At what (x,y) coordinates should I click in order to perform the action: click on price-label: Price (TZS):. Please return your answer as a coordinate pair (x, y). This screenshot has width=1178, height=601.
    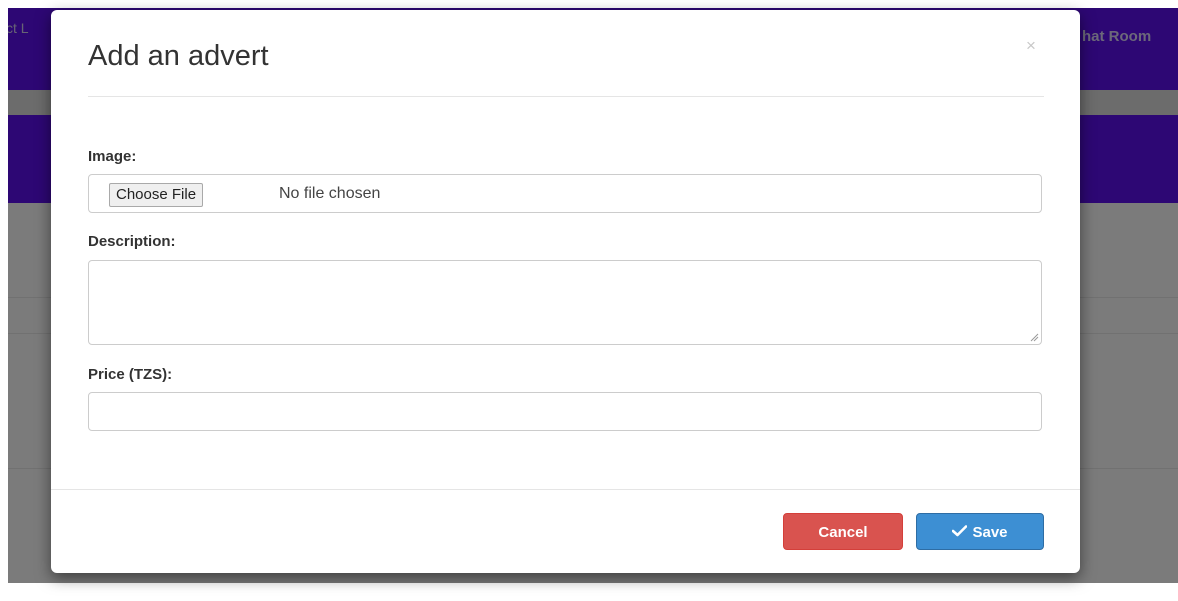
    Looking at the image, I should click on (130, 374).